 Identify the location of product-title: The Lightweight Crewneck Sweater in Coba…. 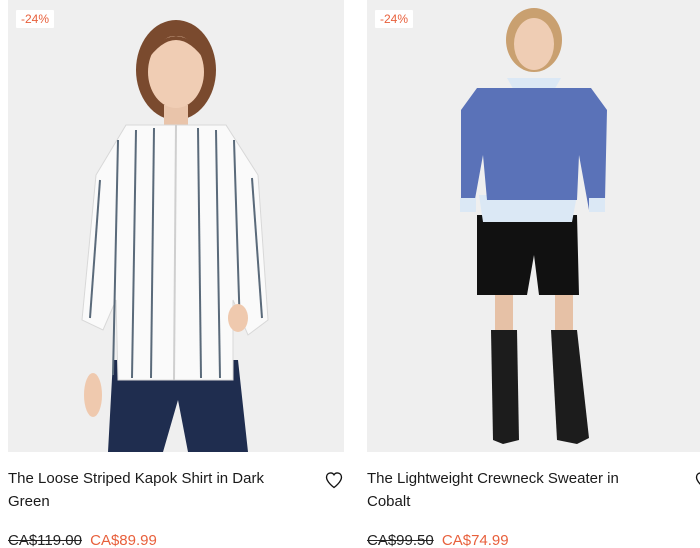
(507, 490).